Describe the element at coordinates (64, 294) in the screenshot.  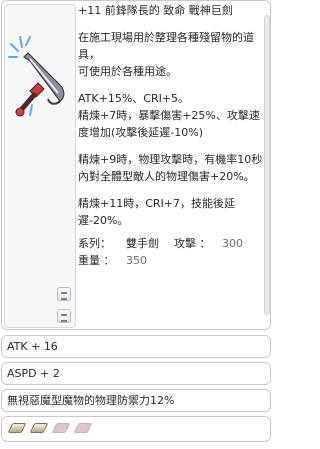
I see `expand-button-top` at that location.